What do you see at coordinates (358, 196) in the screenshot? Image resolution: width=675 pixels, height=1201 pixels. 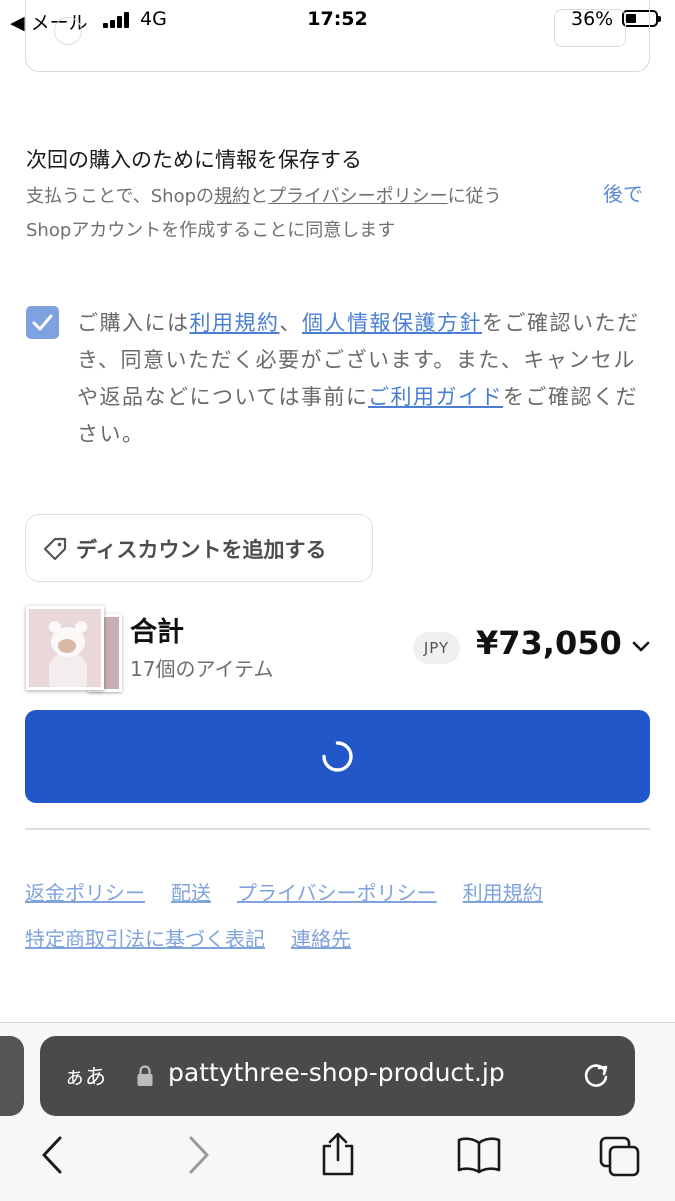 I see `shop-privacy-link: プライバシーポリシー` at bounding box center [358, 196].